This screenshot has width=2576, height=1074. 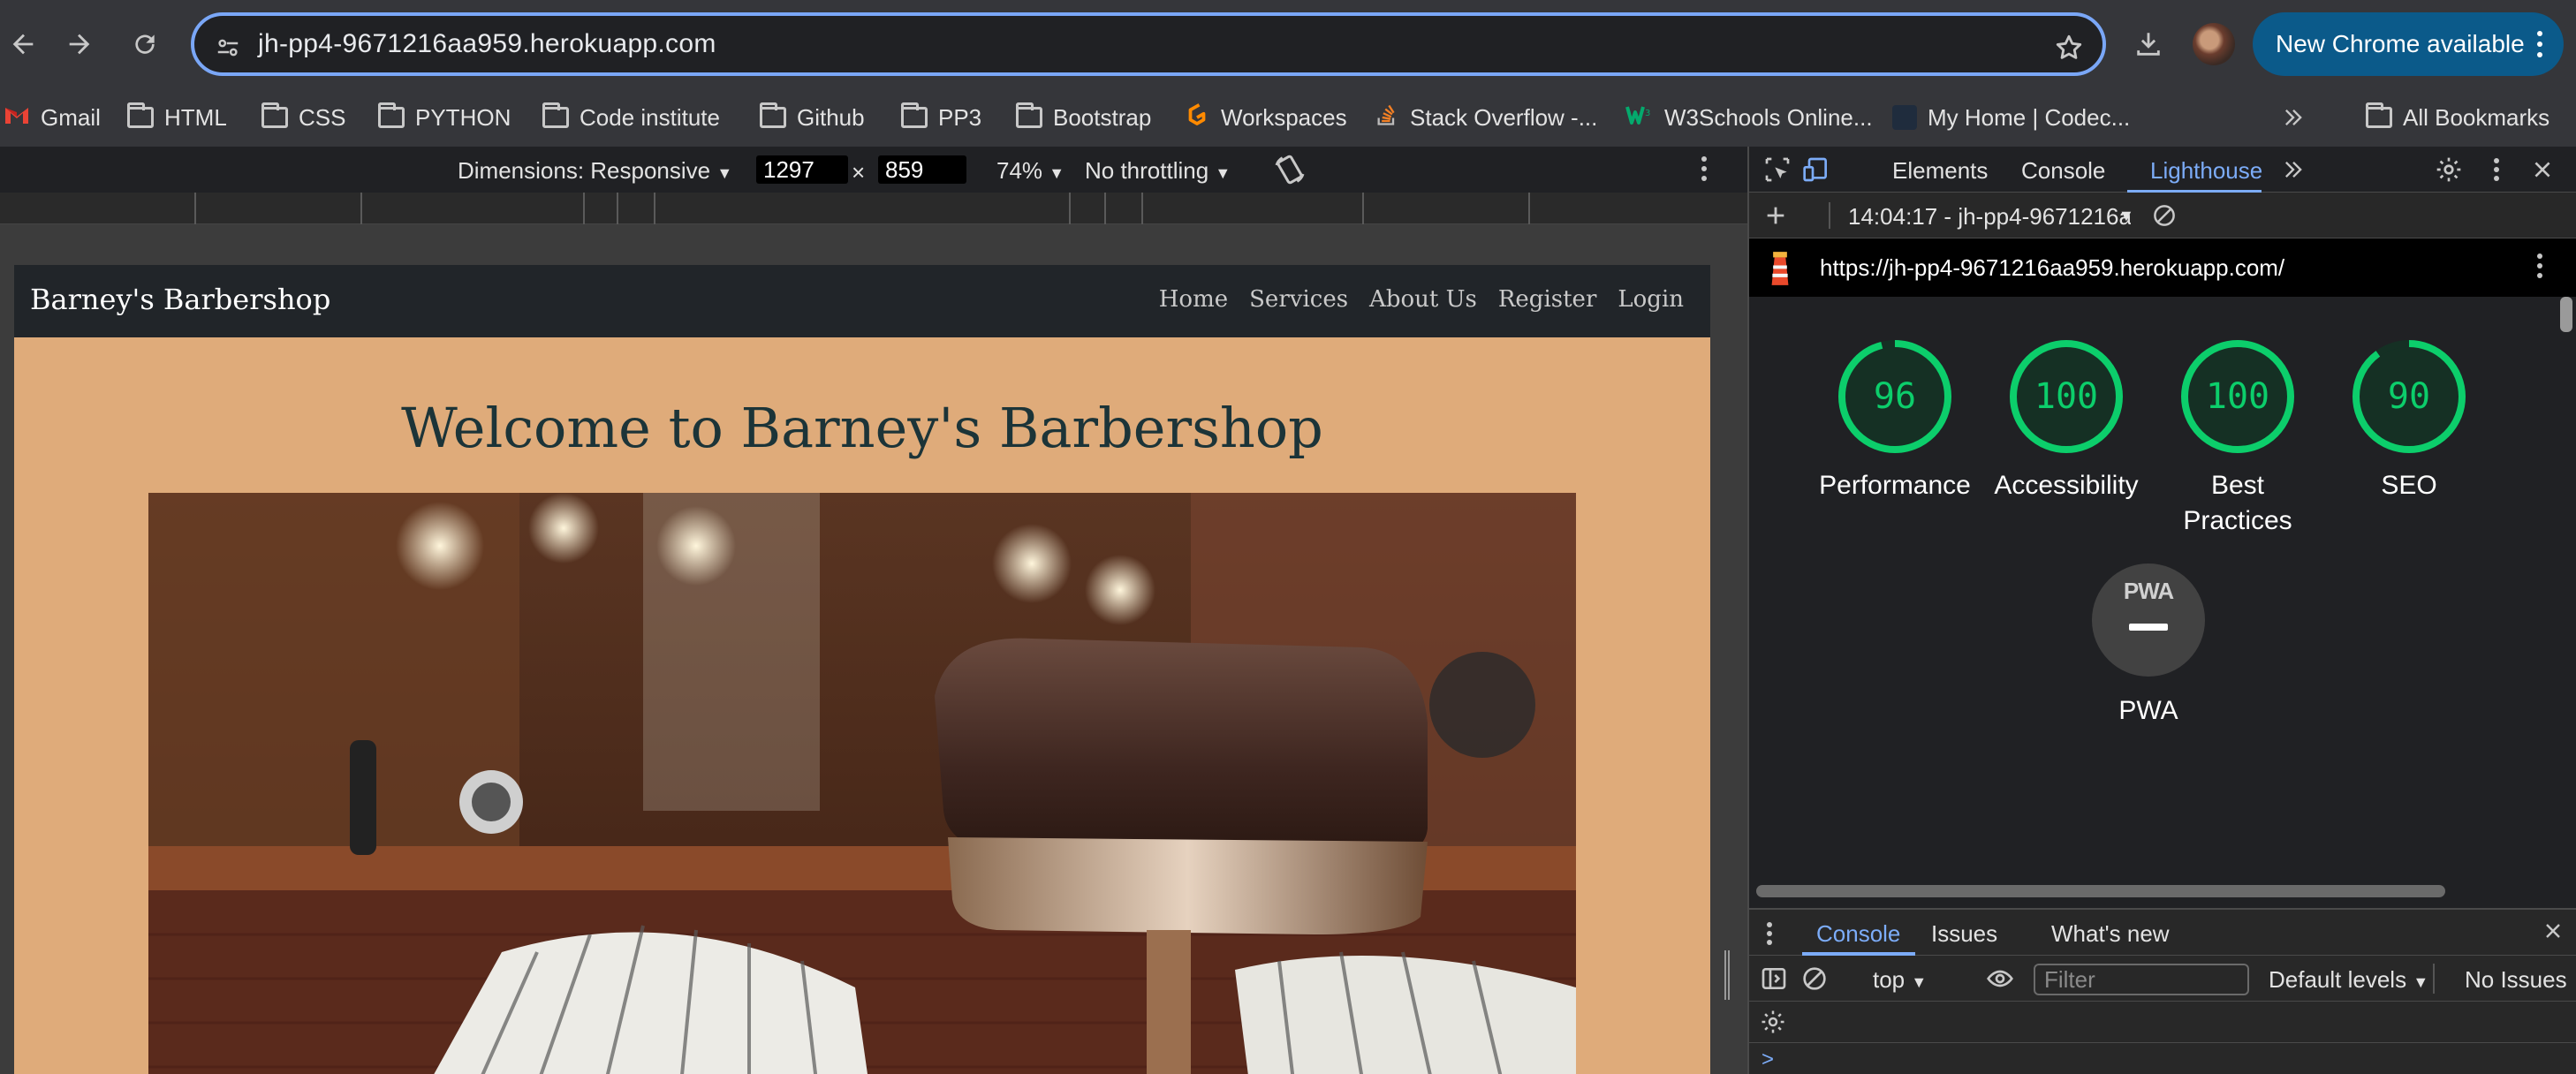 What do you see at coordinates (812, 117) in the screenshot?
I see `bookmark-github: Github` at bounding box center [812, 117].